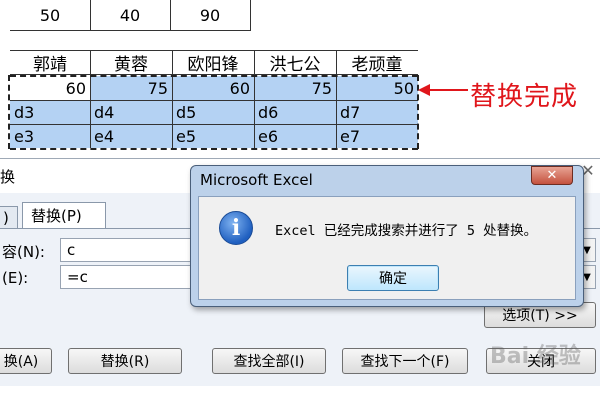  Describe the element at coordinates (26, 361) in the screenshot. I see `replace-all-button: 换(A)` at that location.